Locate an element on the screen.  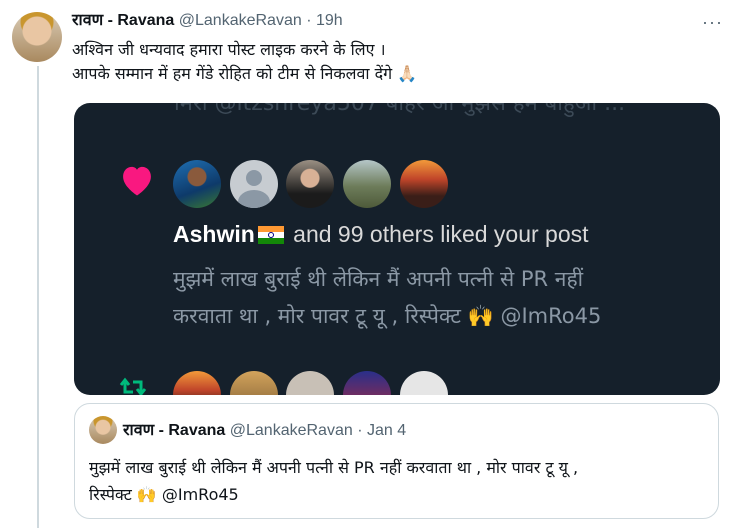
more-options-icon: ··· is located at coordinates (713, 22).